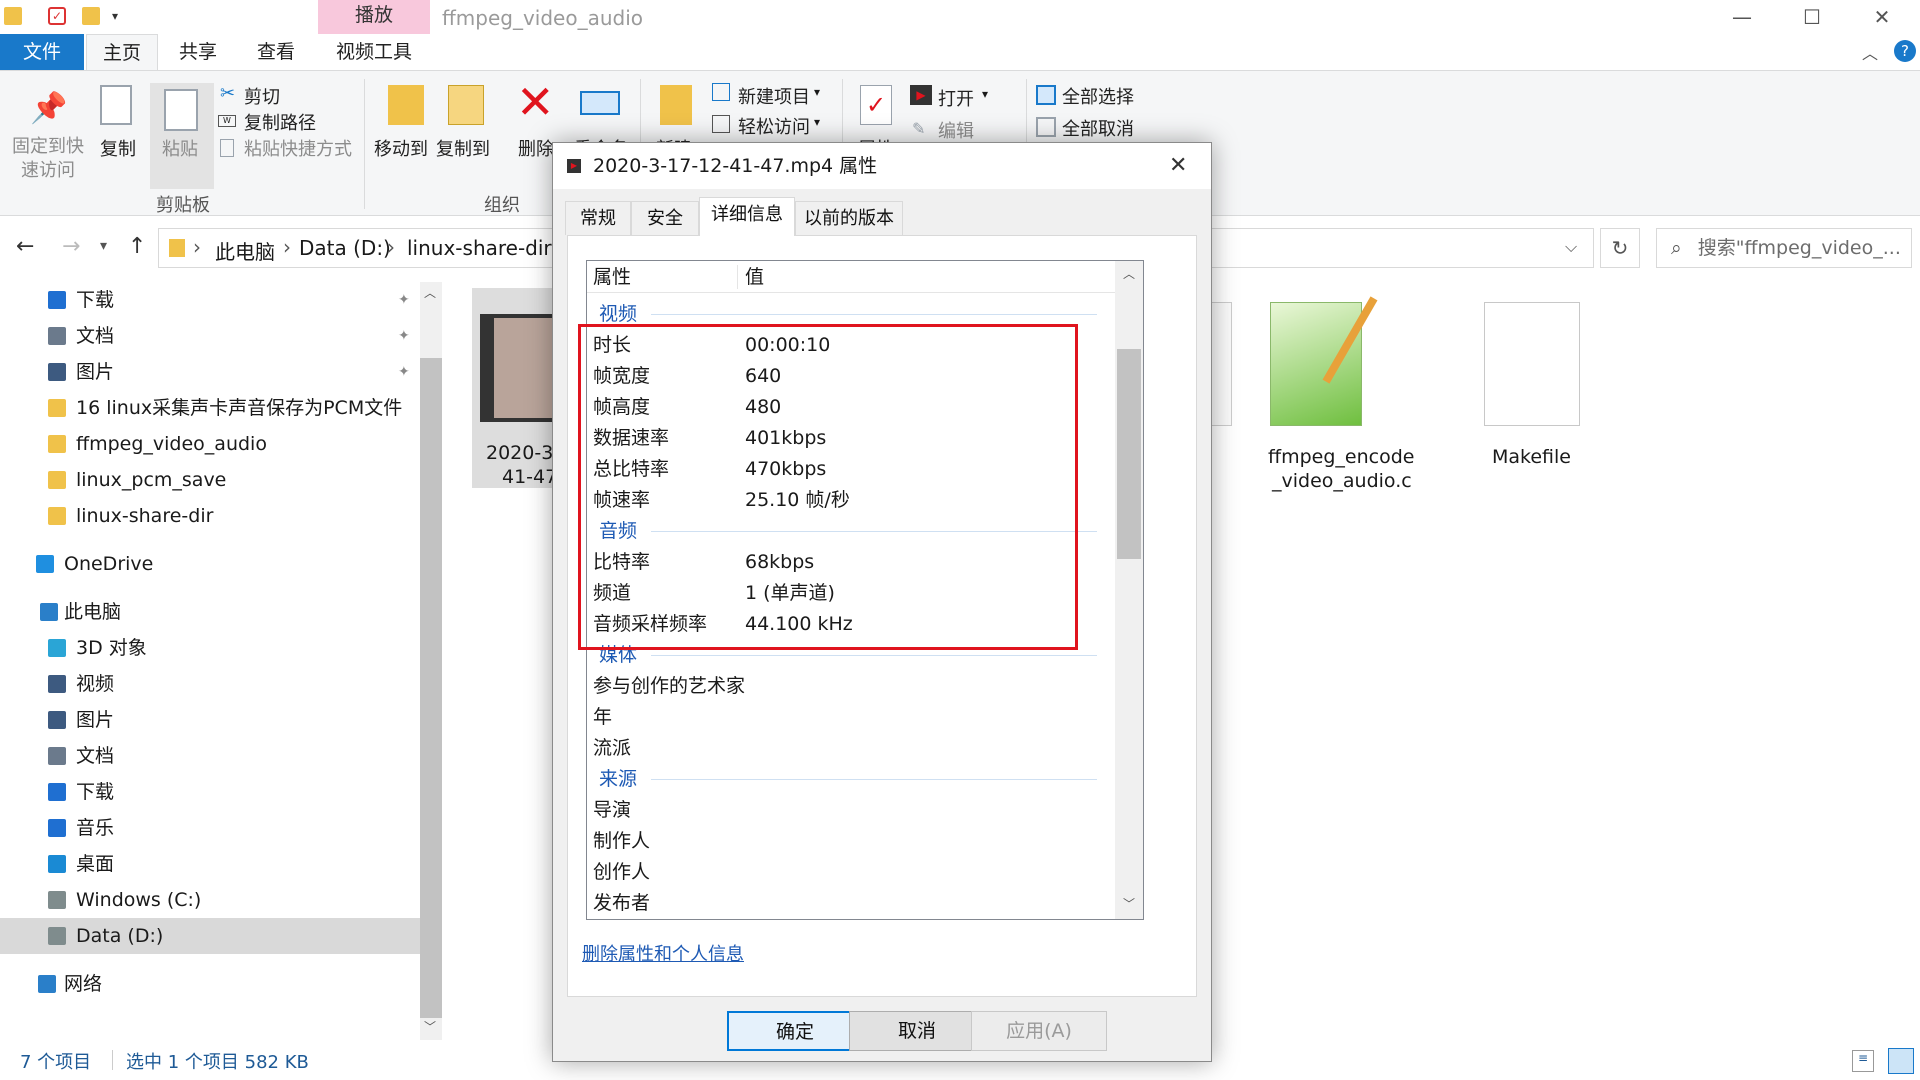 This screenshot has width=1920, height=1080. I want to click on address-dropdown-icon: ⌵, so click(1571, 247).